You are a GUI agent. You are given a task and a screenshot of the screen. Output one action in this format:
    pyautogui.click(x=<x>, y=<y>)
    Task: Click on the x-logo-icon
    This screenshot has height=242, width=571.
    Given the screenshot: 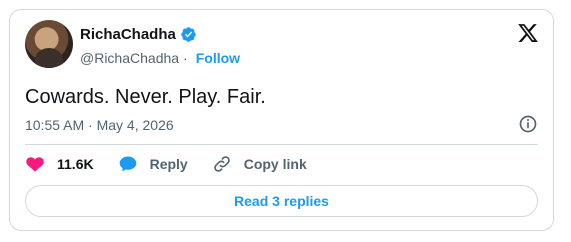 What is the action you would take?
    pyautogui.click(x=528, y=33)
    